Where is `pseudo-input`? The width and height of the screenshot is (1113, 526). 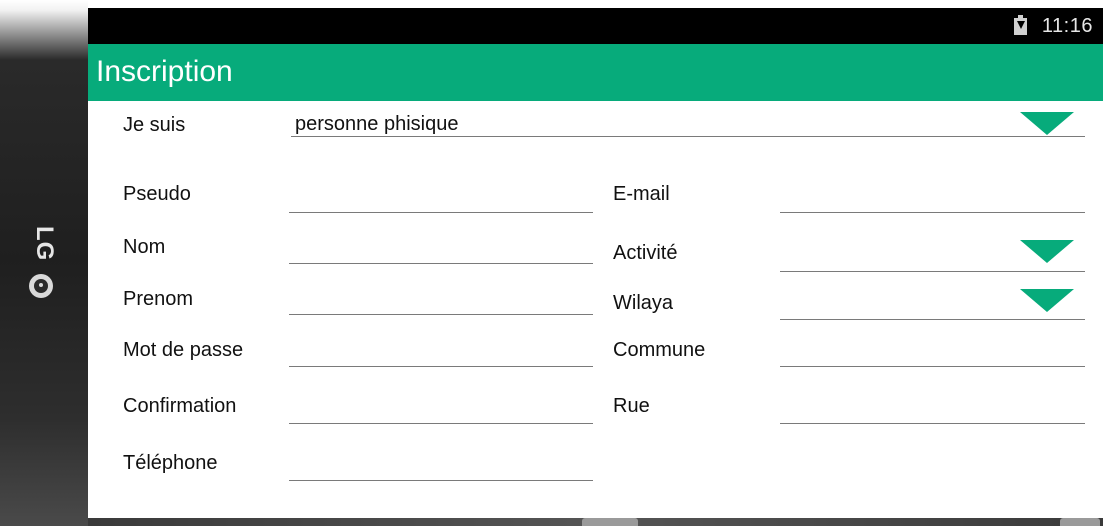 pseudo-input is located at coordinates (443, 200).